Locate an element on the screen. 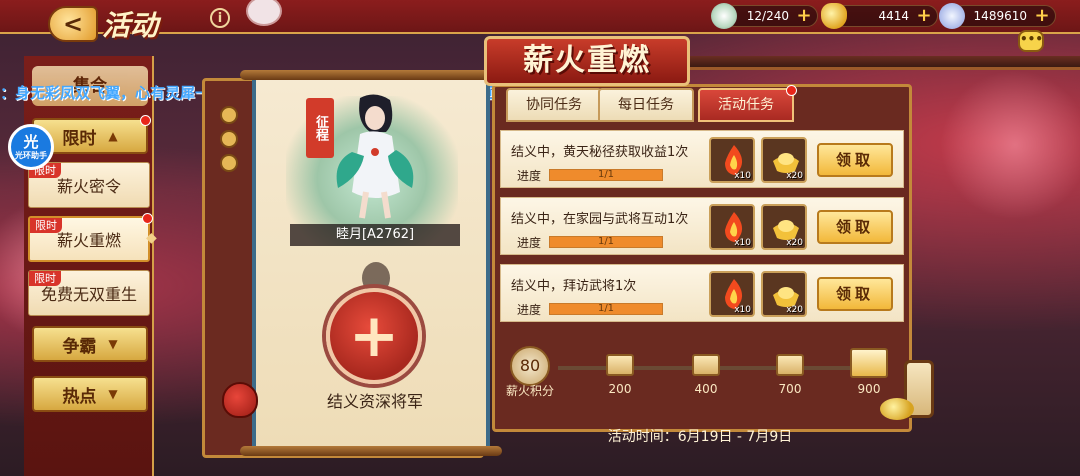 This screenshot has width=1080, height=476. sidebar-group-hot: 热点 ▼ is located at coordinates (90, 394).